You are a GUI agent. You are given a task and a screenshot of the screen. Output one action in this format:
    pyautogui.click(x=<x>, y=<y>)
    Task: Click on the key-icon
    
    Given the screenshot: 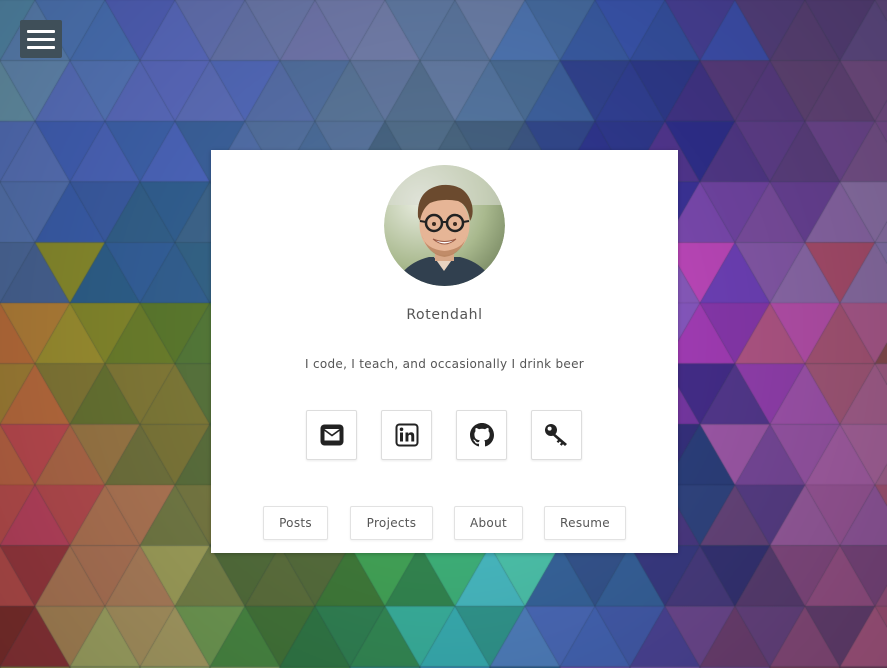 What is the action you would take?
    pyautogui.click(x=555, y=435)
    